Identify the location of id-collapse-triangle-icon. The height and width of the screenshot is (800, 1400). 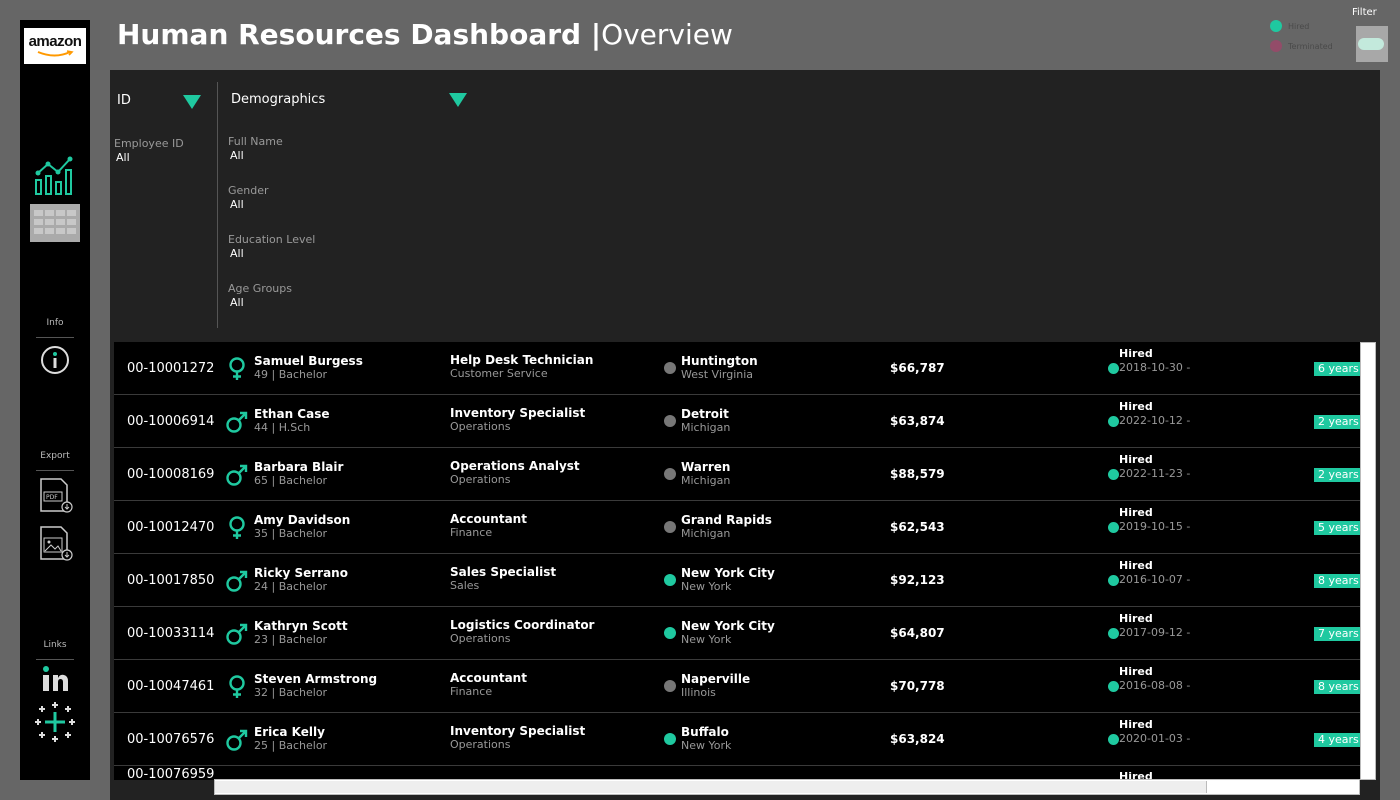
(192, 102).